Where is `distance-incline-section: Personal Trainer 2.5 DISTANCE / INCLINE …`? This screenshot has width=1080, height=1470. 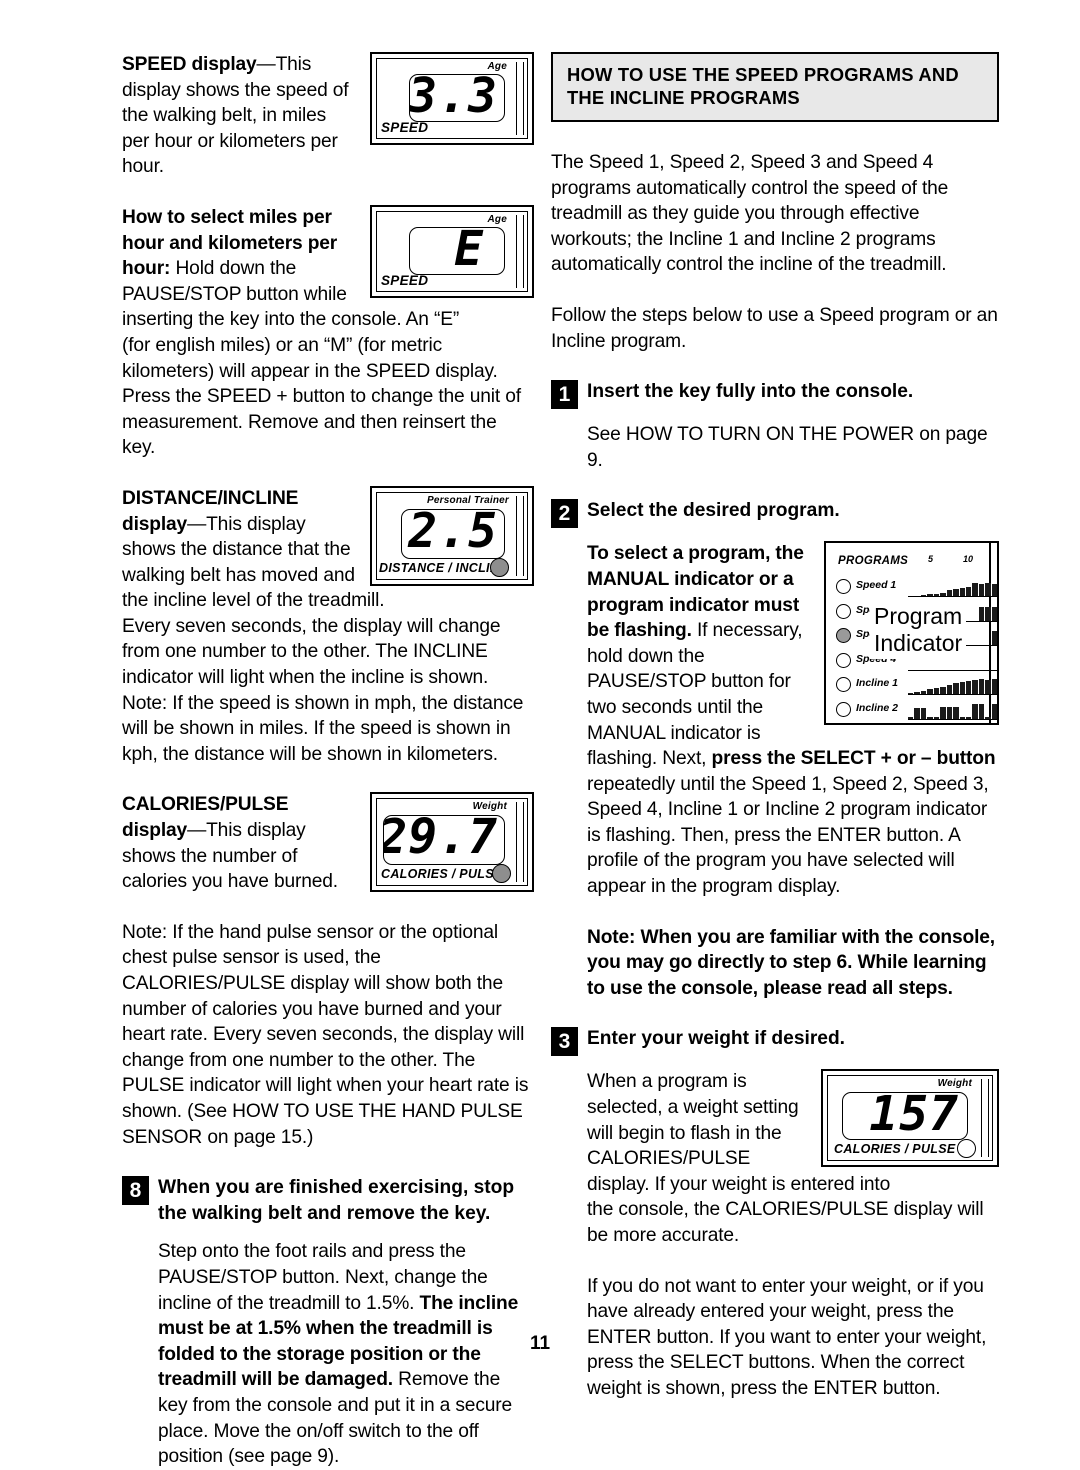 distance-incline-section: Personal Trainer 2.5 DISTANCE / INCLINE … is located at coordinates (328, 549).